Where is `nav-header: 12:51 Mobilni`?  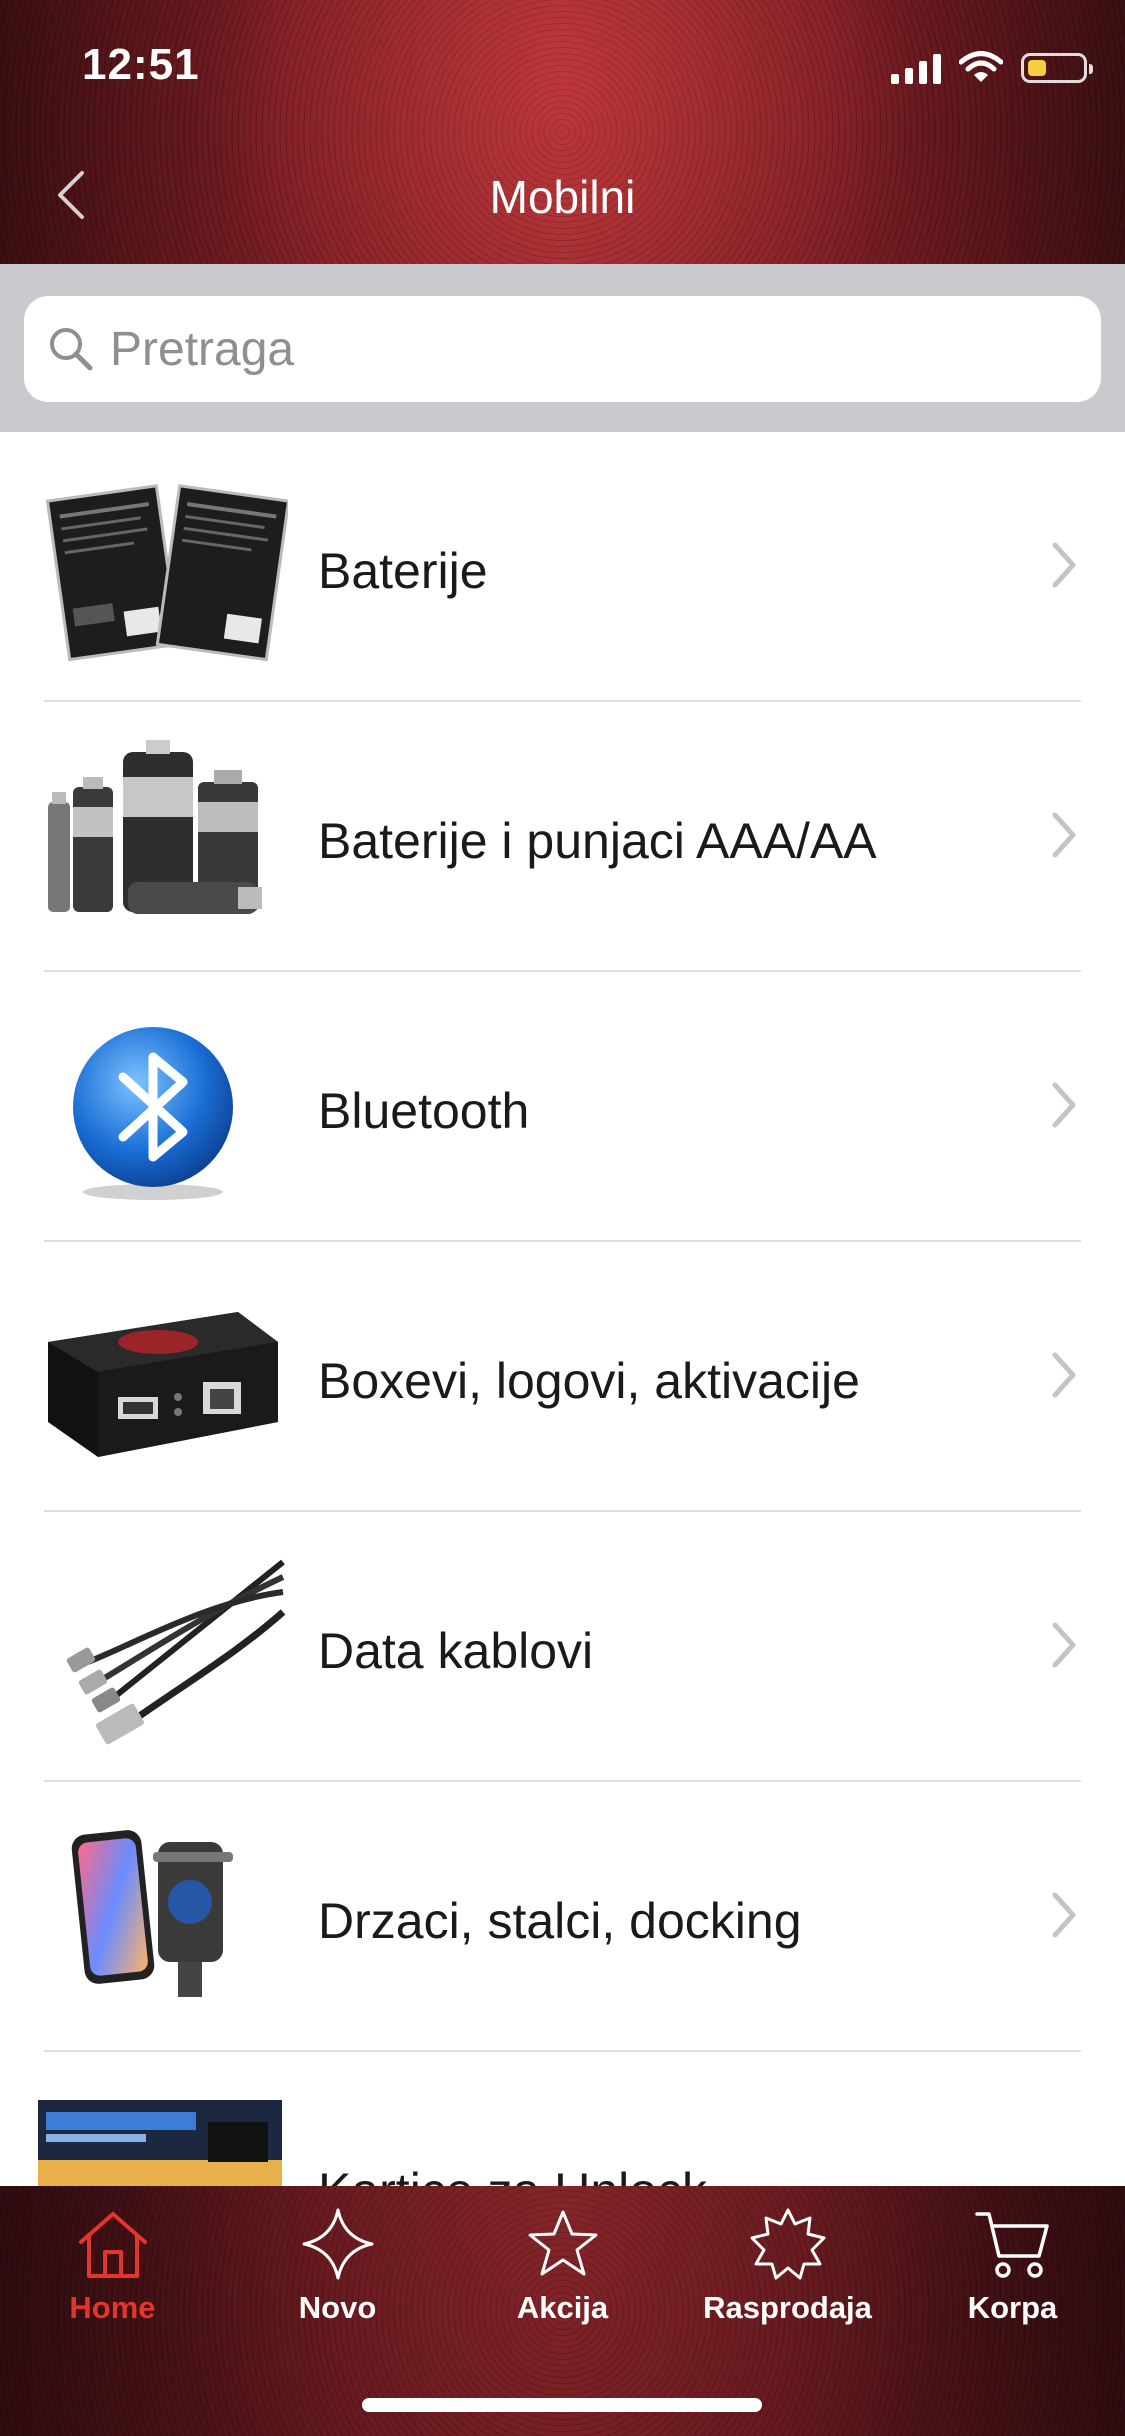 nav-header: 12:51 Mobilni is located at coordinates (562, 132).